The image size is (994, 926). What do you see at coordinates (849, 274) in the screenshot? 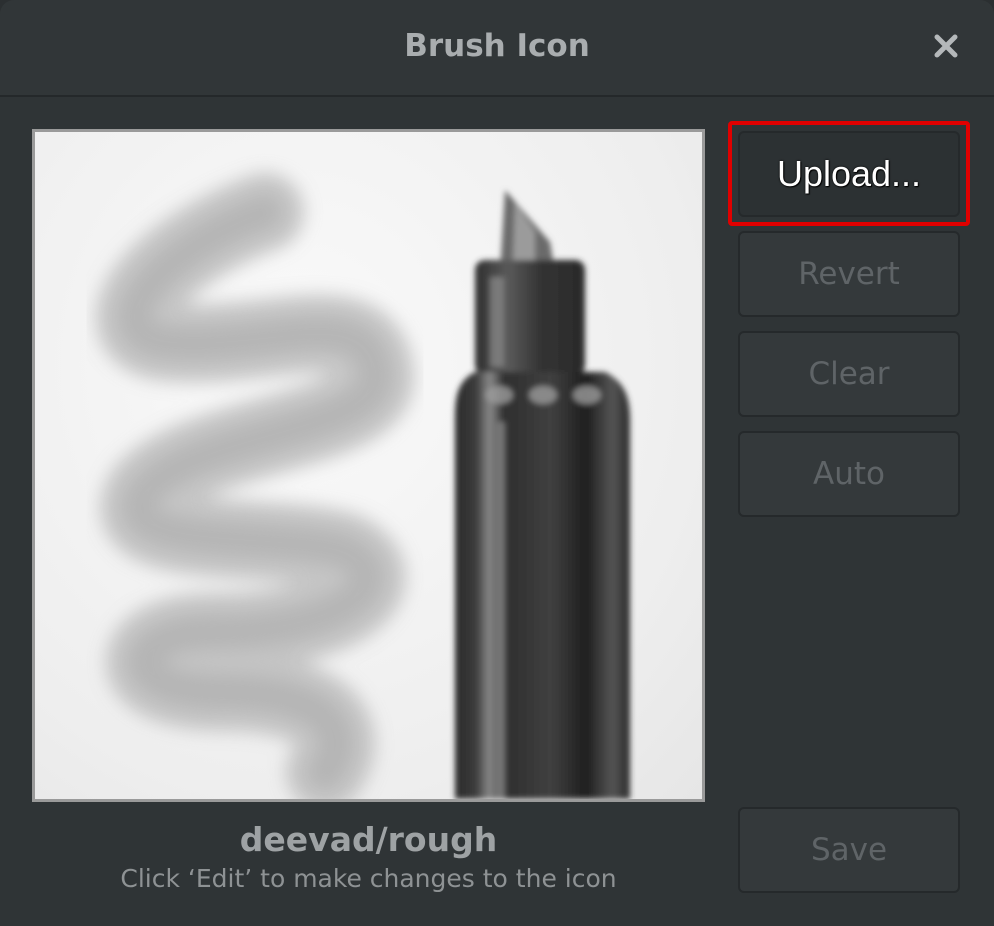
I see `revert-button: Revert` at bounding box center [849, 274].